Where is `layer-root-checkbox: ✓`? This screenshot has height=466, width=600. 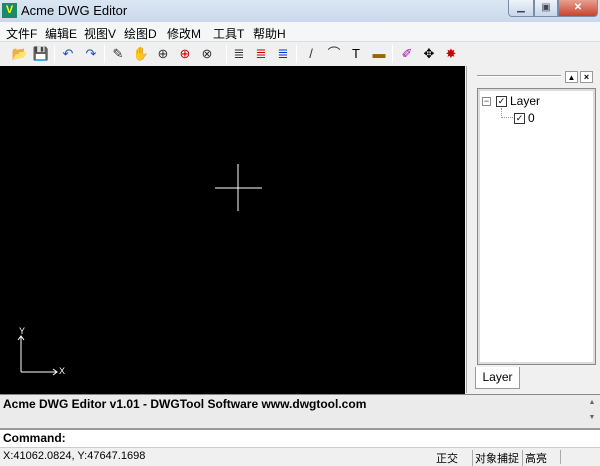 layer-root-checkbox: ✓ is located at coordinates (501, 101).